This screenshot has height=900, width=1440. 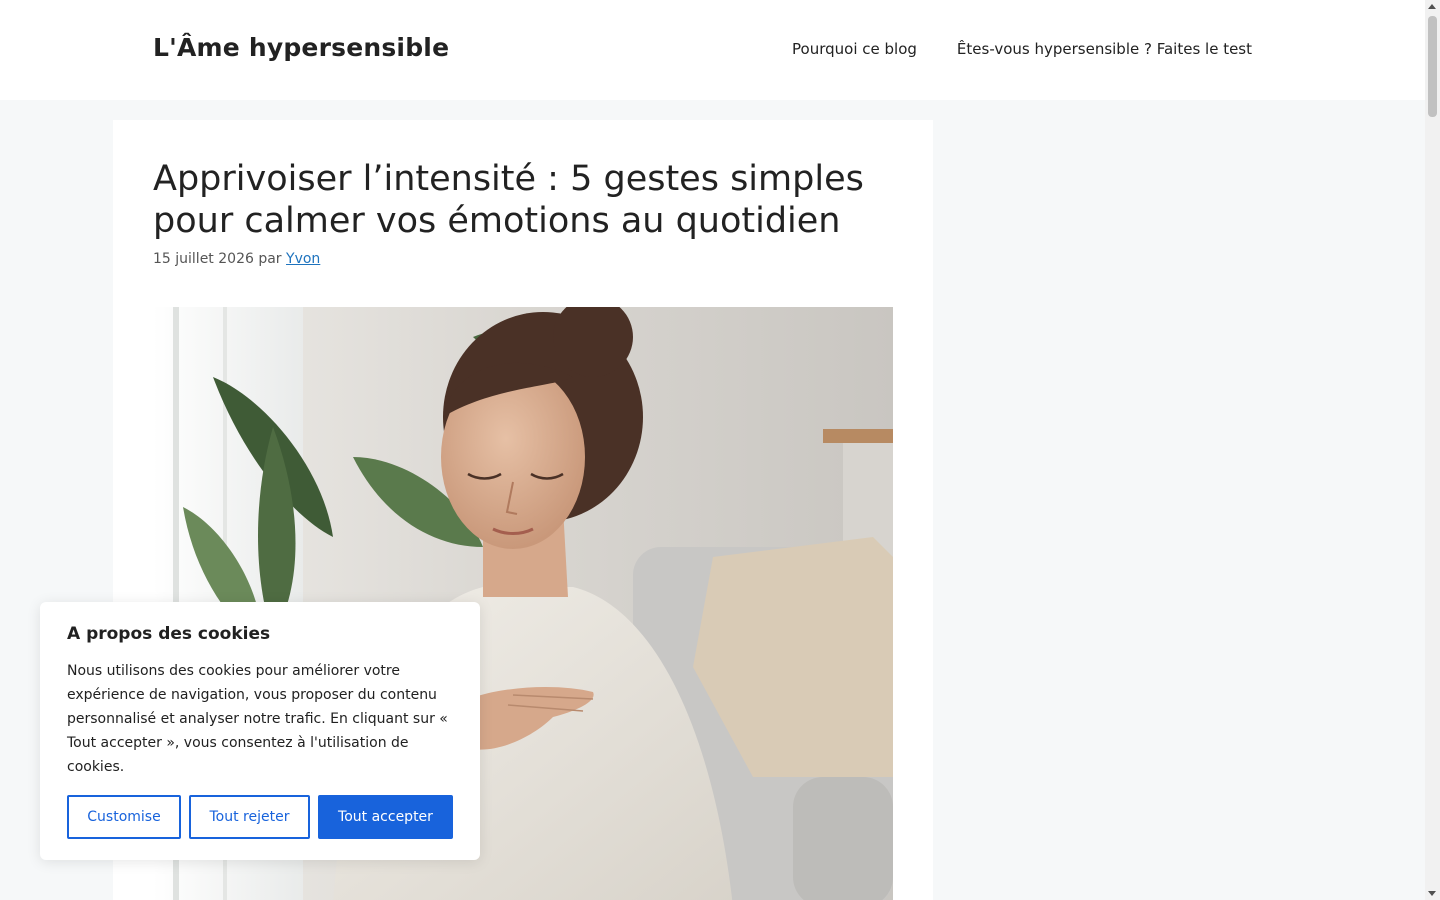 I want to click on scrollbar-thumb, so click(x=1432, y=66).